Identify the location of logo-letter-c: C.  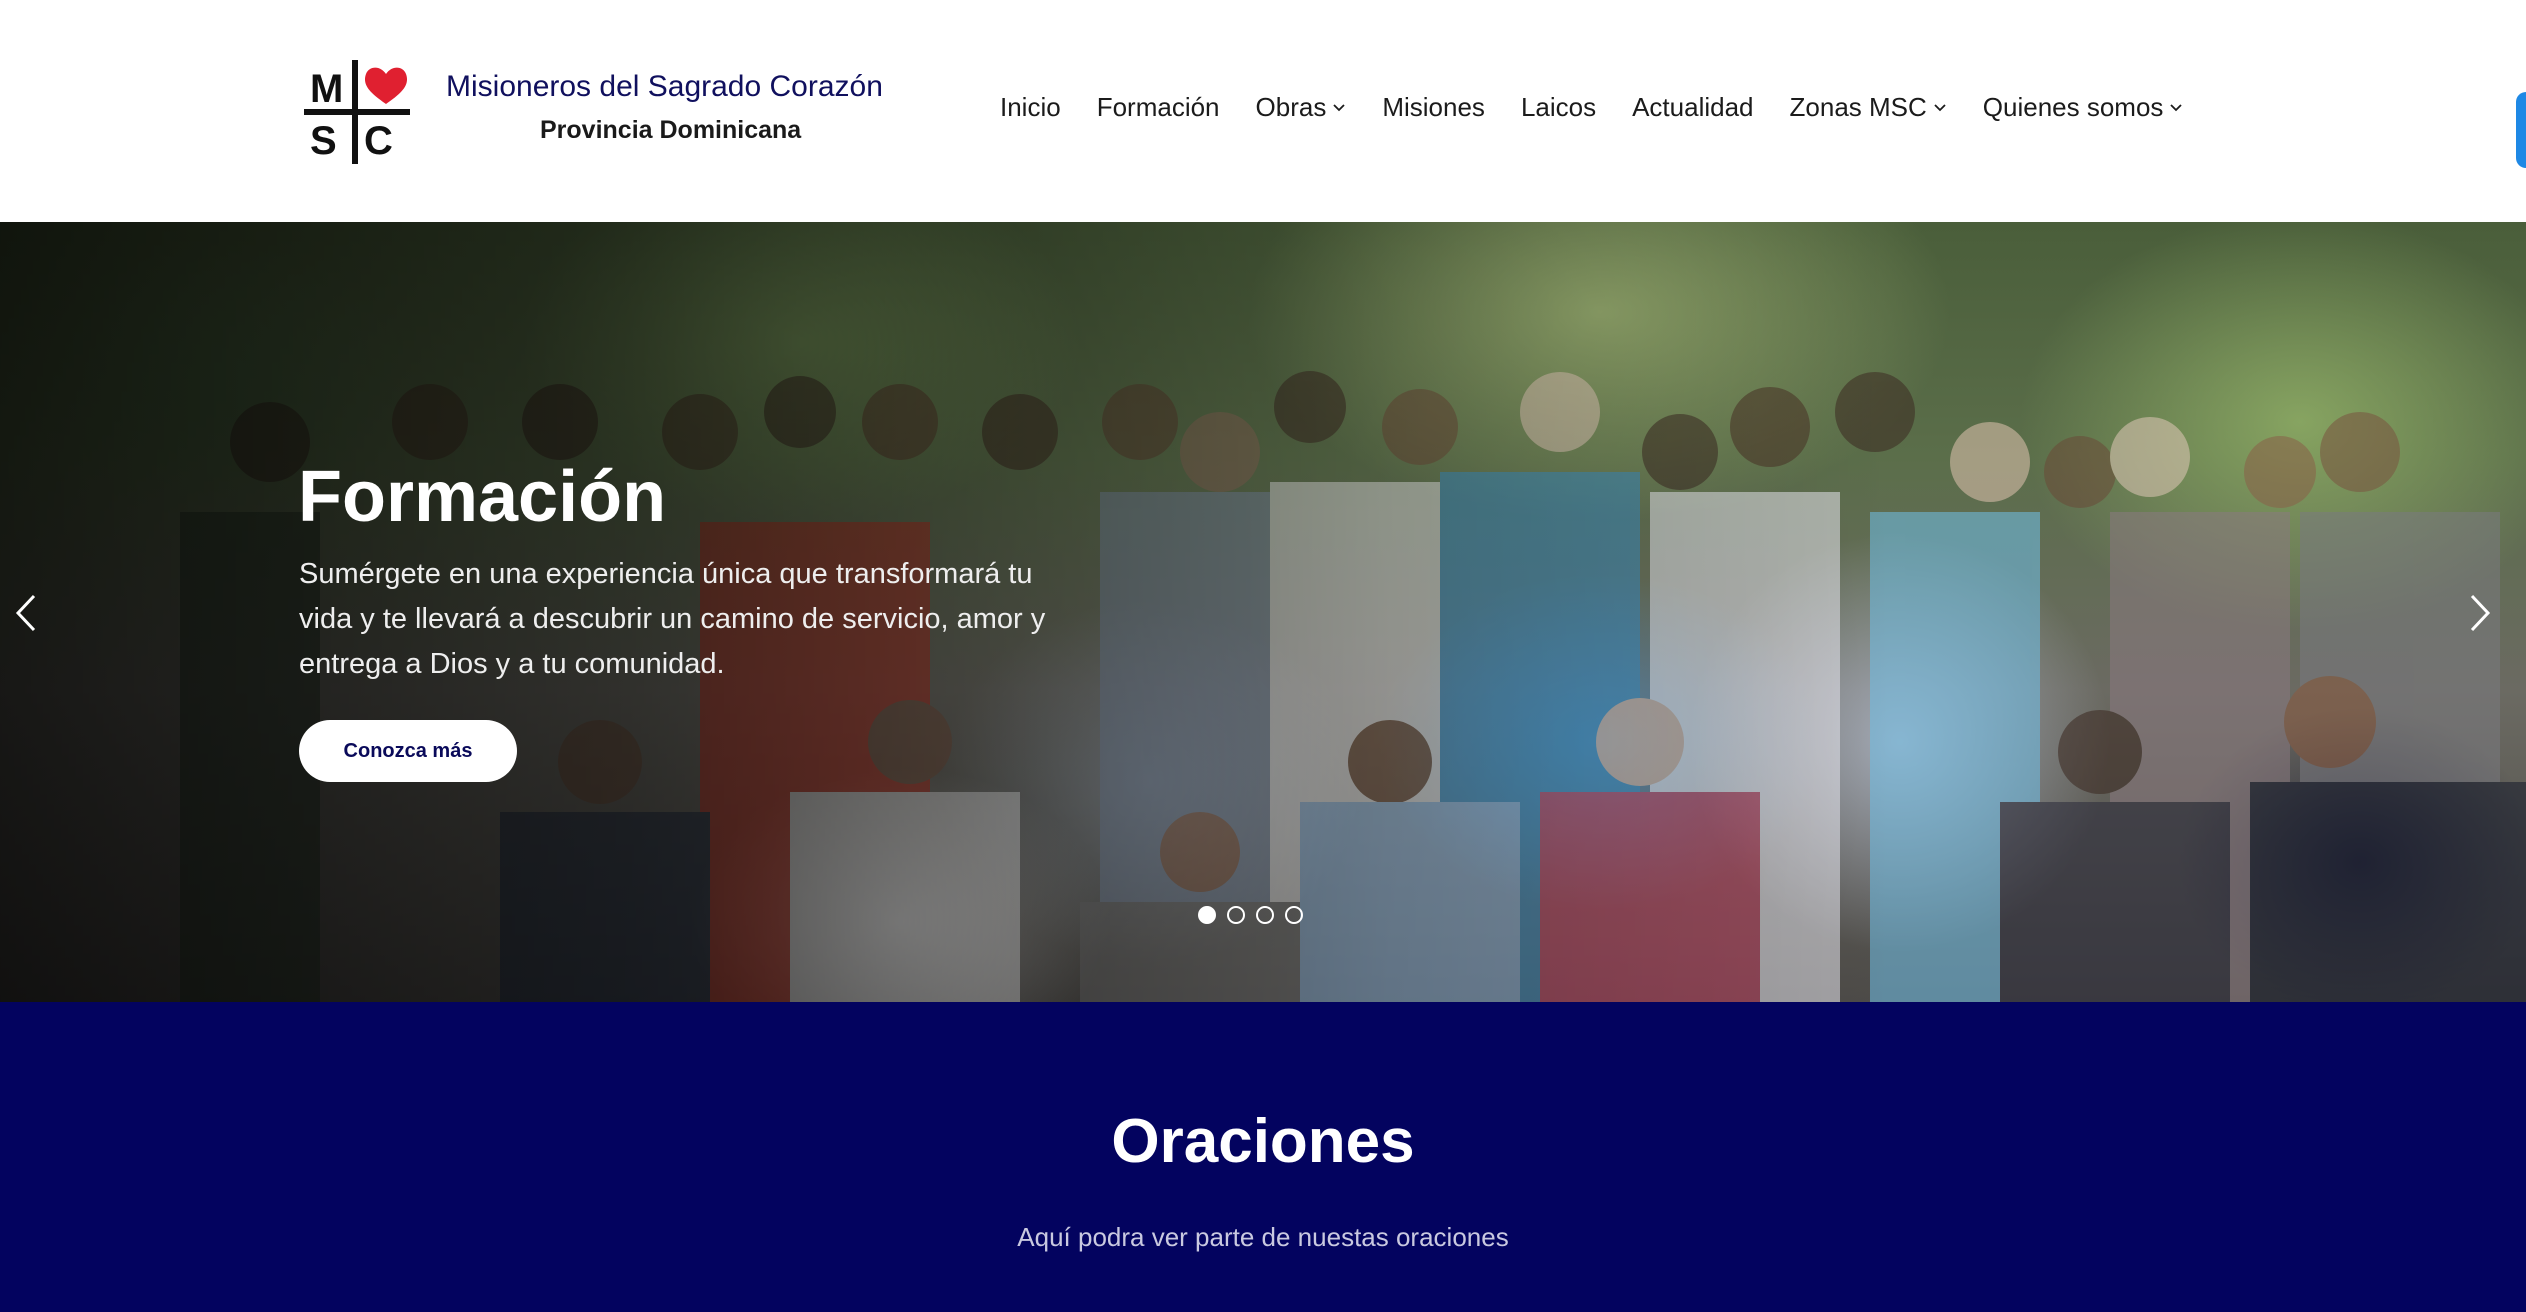
(378, 141).